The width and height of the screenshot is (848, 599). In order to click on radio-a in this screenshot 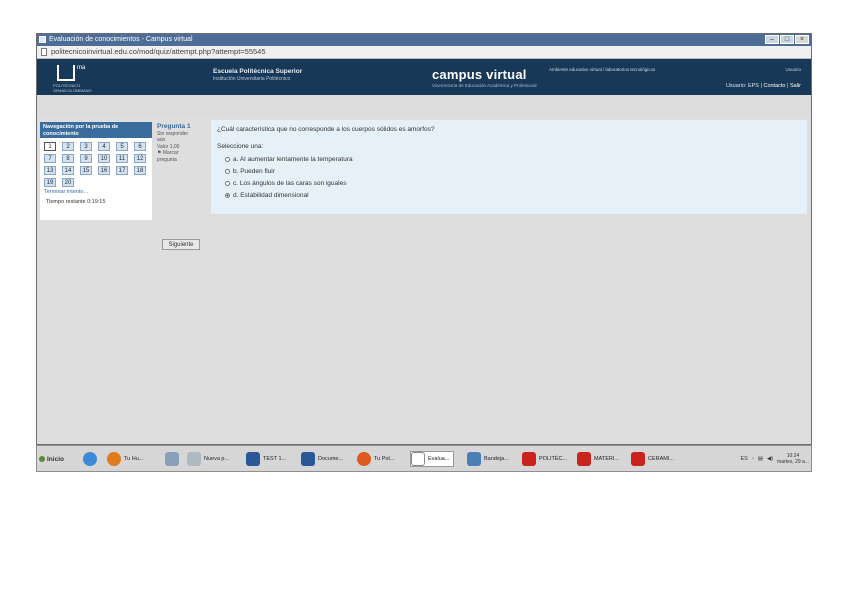, I will do `click(227, 159)`.